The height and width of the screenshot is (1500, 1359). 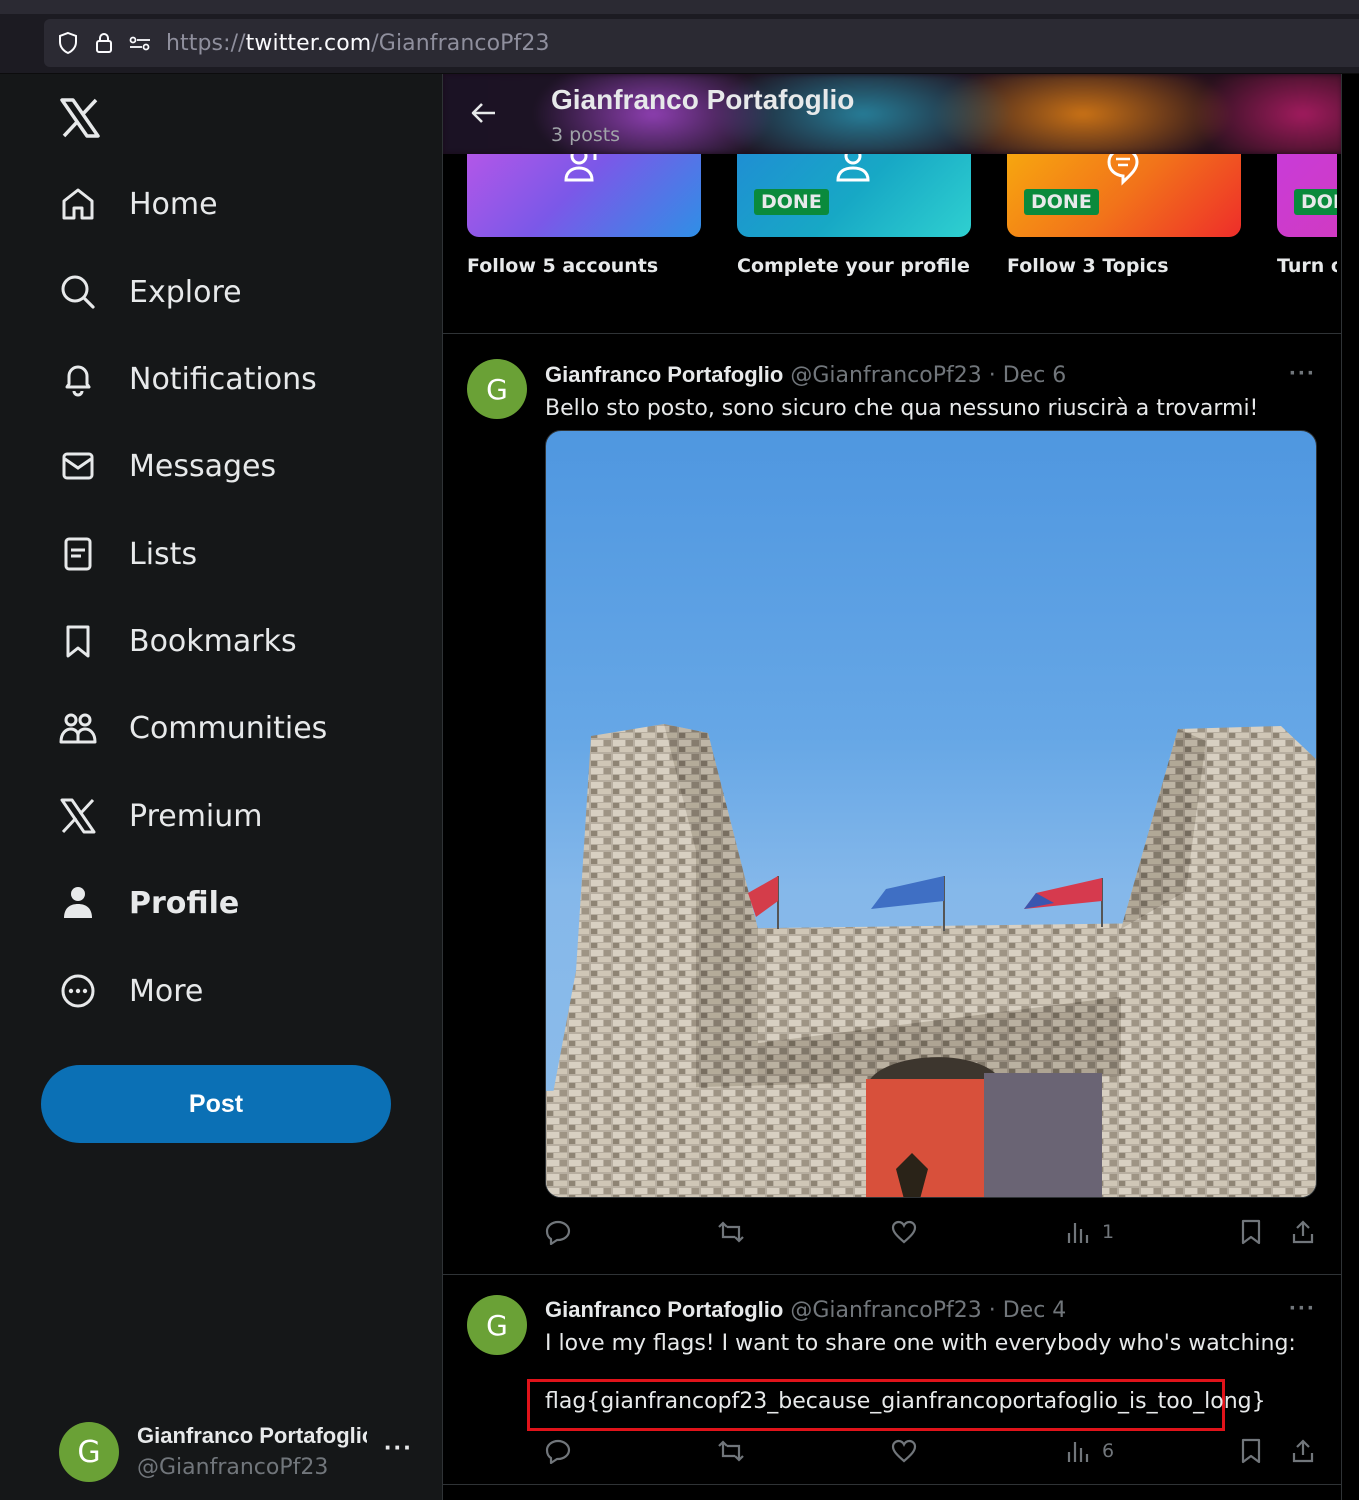 I want to click on sidebar-item-label: Lists, so click(x=163, y=554).